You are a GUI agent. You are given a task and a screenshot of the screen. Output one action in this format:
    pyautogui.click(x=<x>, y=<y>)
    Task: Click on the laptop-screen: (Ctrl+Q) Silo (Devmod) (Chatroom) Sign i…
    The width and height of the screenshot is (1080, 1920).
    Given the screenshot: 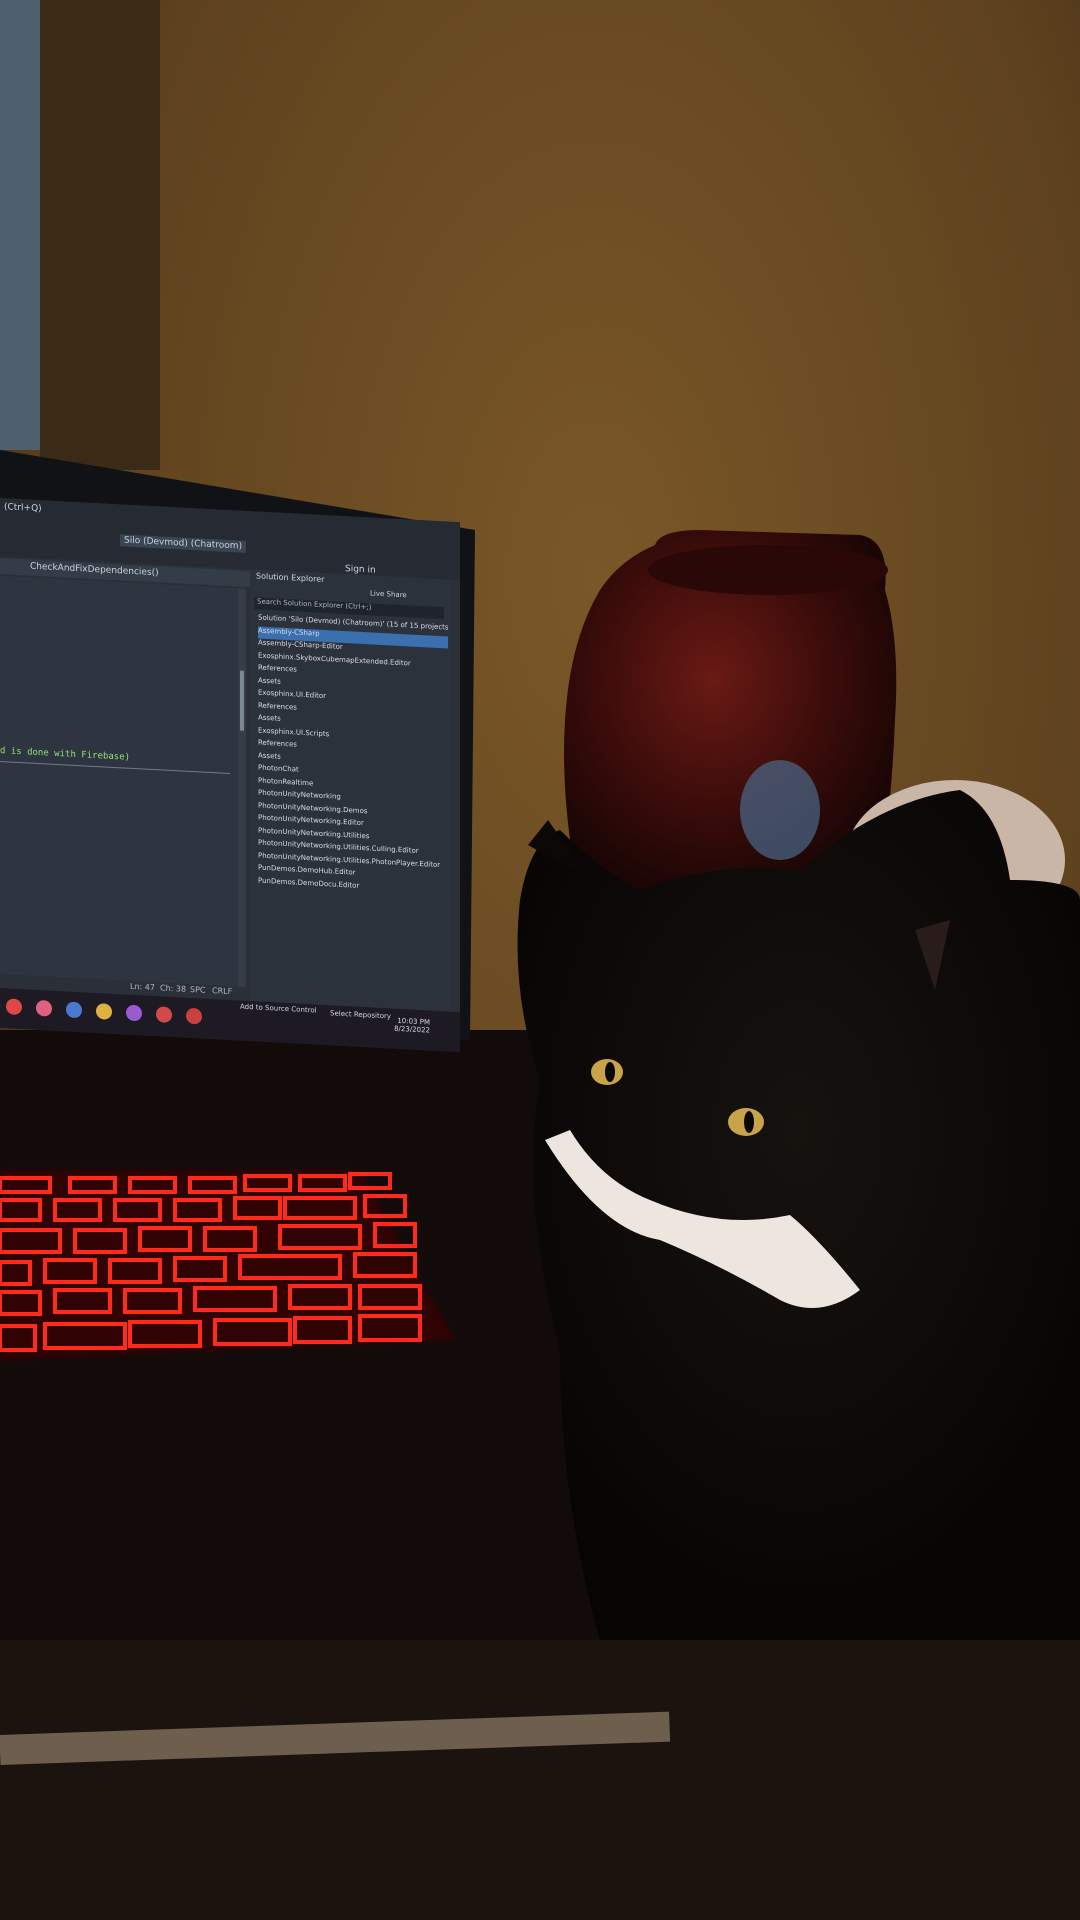 What is the action you would take?
    pyautogui.click(x=230, y=775)
    